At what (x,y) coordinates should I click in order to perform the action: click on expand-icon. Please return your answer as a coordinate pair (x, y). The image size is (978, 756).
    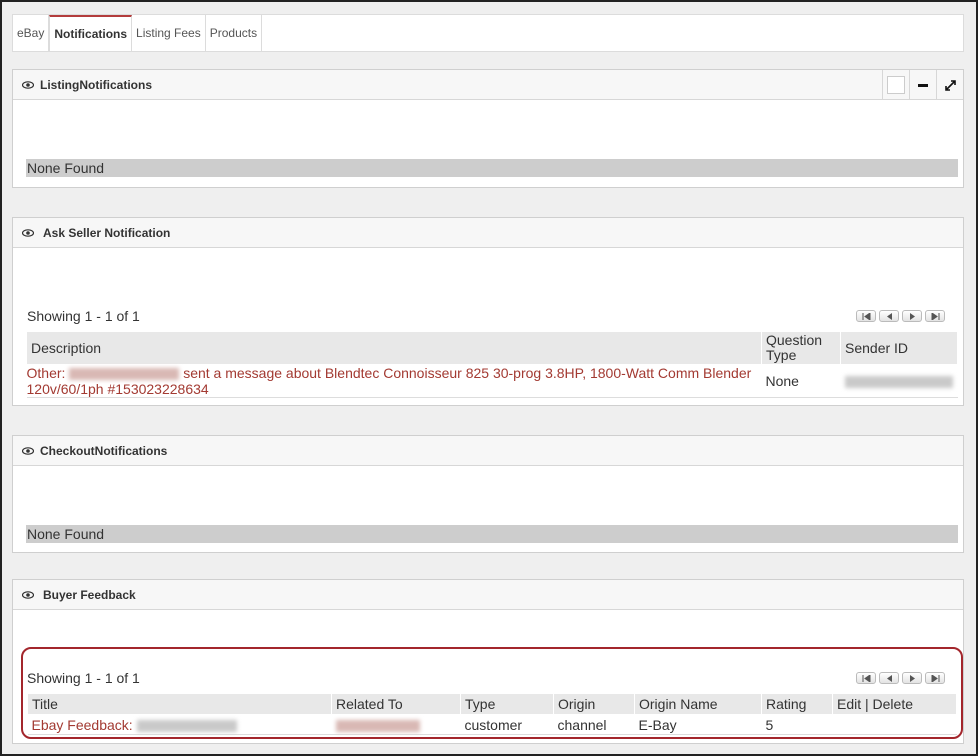
    Looking at the image, I should click on (949, 85).